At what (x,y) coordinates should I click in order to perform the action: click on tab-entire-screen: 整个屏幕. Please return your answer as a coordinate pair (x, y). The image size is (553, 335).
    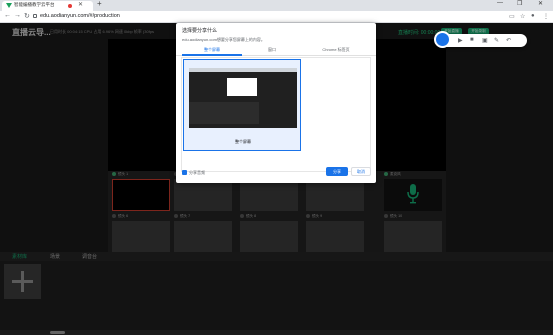
    Looking at the image, I should click on (212, 50).